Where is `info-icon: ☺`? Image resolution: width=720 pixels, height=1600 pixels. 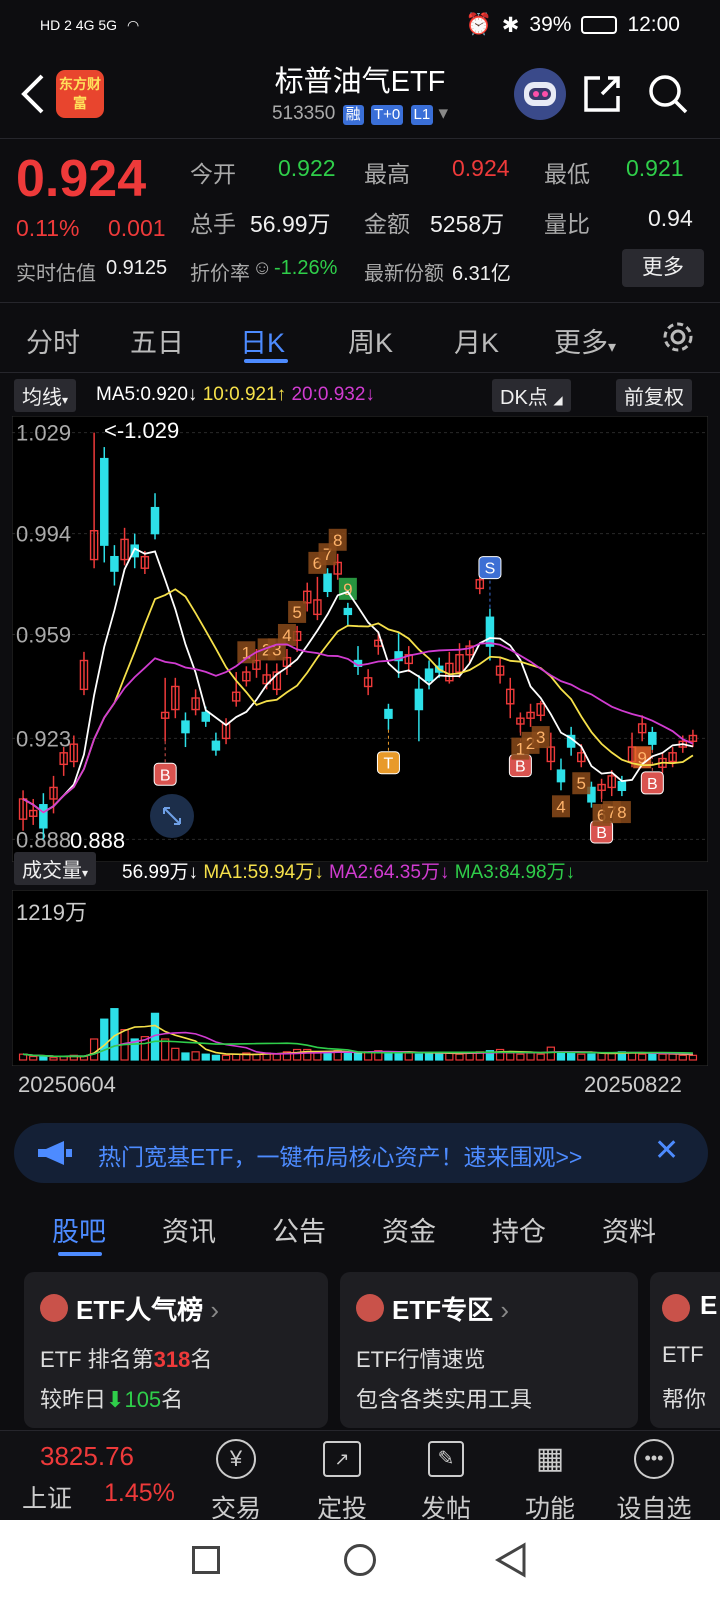 info-icon: ☺ is located at coordinates (262, 268).